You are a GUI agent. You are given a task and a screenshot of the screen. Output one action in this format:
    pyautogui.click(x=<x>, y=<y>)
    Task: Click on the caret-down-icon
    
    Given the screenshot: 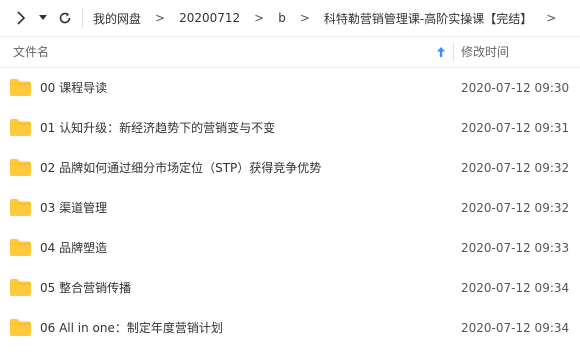 What is the action you would take?
    pyautogui.click(x=43, y=17)
    